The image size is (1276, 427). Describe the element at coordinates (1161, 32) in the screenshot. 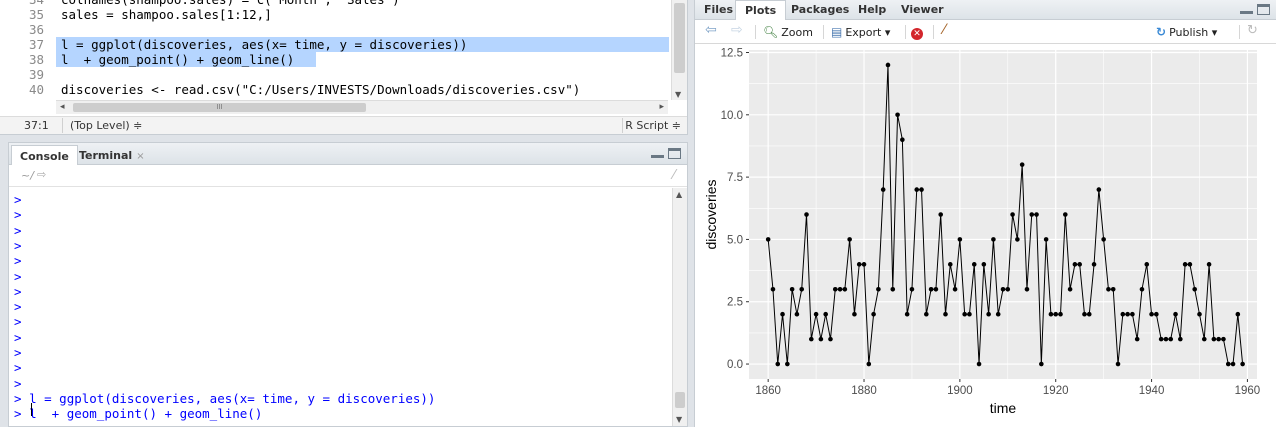

I see `publish-icon: ↻` at that location.